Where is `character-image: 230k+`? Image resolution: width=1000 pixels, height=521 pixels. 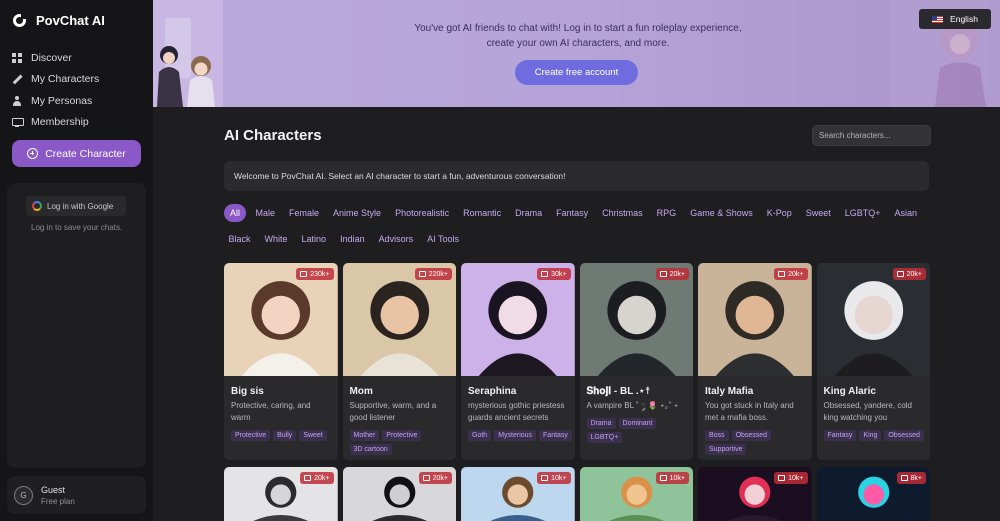
character-image: 230k+ is located at coordinates (281, 319).